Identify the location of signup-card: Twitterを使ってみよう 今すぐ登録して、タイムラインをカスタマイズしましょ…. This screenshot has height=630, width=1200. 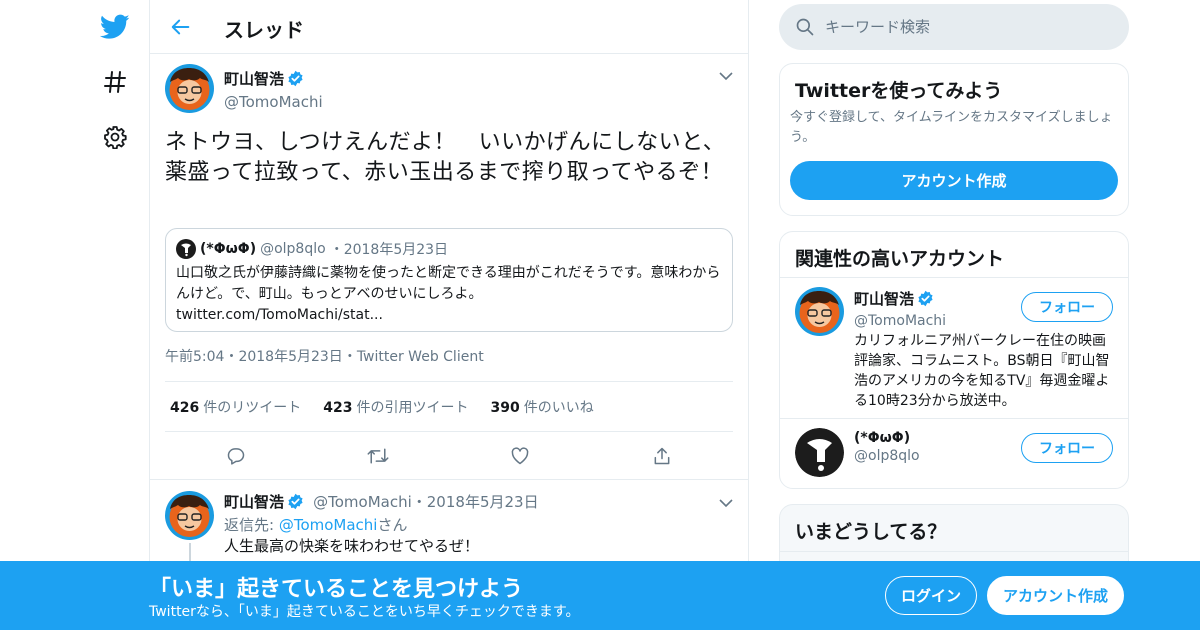
(954, 139).